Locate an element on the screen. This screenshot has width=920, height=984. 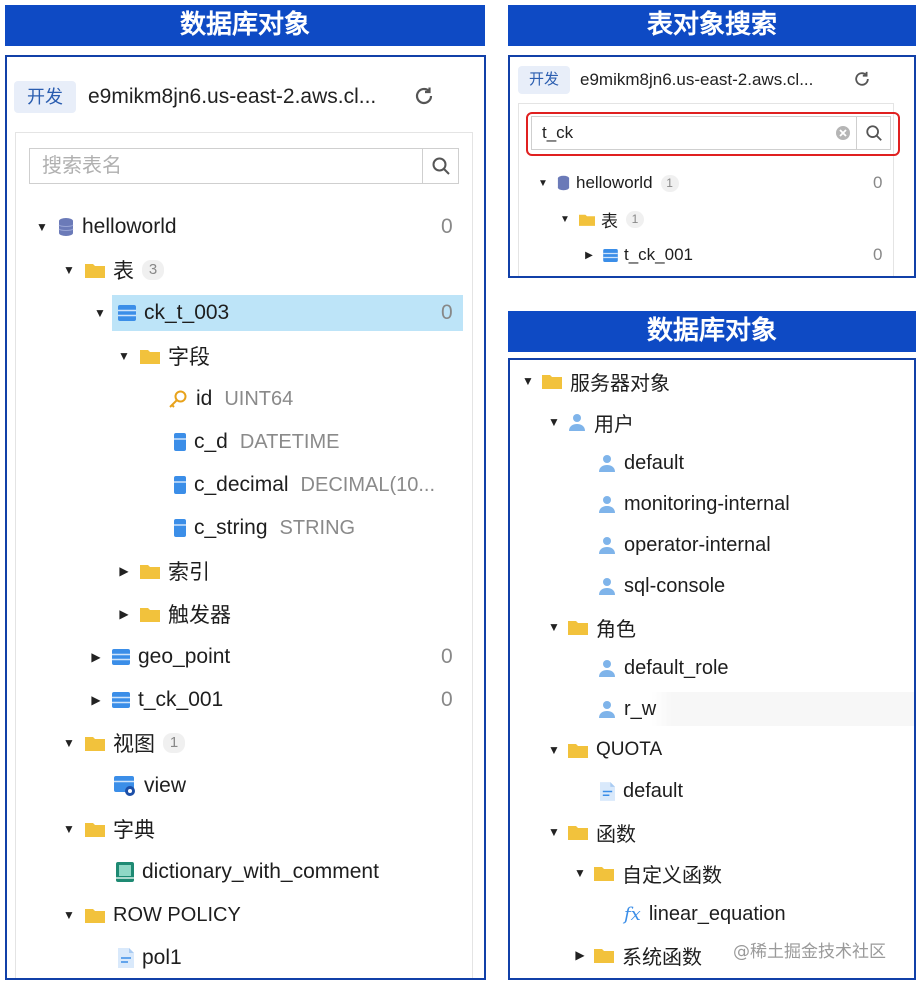
tree-label: ck_t_003 is located at coordinates (187, 312).